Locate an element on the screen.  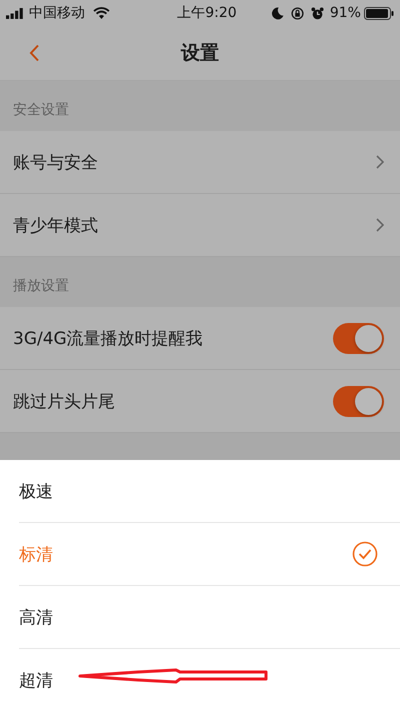
status-time: 上午9:20 is located at coordinates (206, 13).